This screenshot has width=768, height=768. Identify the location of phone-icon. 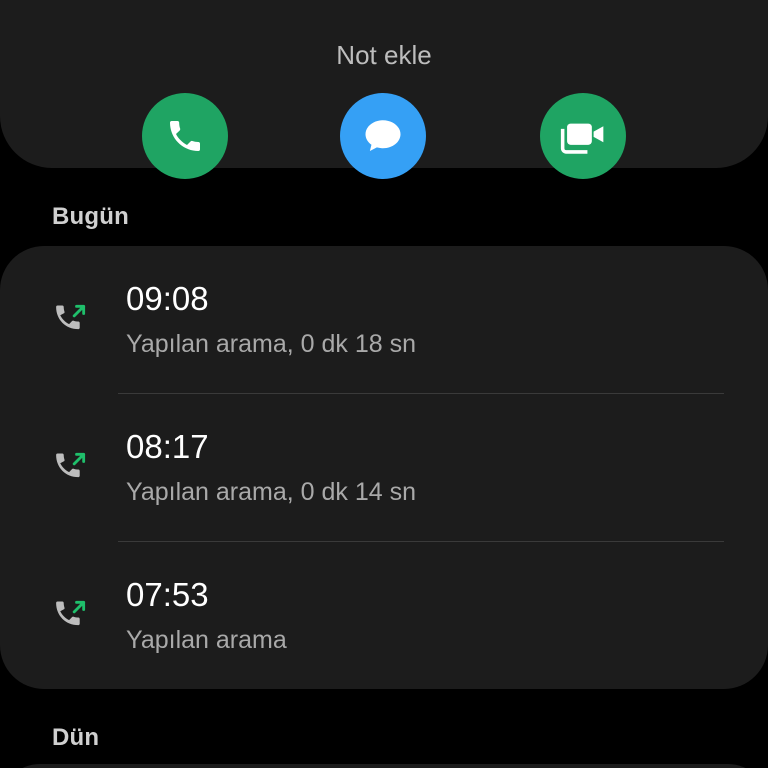
(185, 136).